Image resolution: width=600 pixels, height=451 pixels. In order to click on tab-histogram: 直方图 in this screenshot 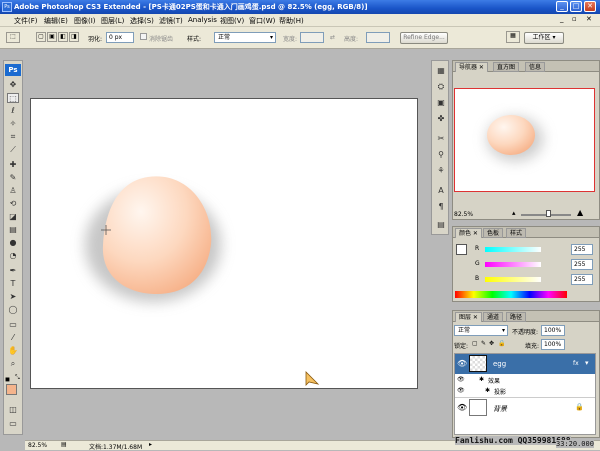, I will do `click(506, 67)`.